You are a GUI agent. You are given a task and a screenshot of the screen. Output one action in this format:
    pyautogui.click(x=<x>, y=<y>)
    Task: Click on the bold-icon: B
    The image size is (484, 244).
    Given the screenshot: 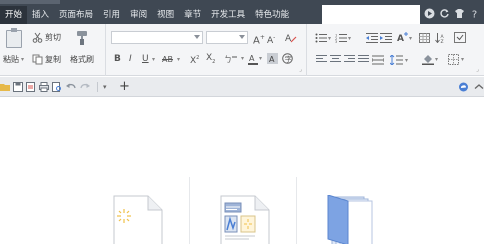 What is the action you would take?
    pyautogui.click(x=117, y=59)
    